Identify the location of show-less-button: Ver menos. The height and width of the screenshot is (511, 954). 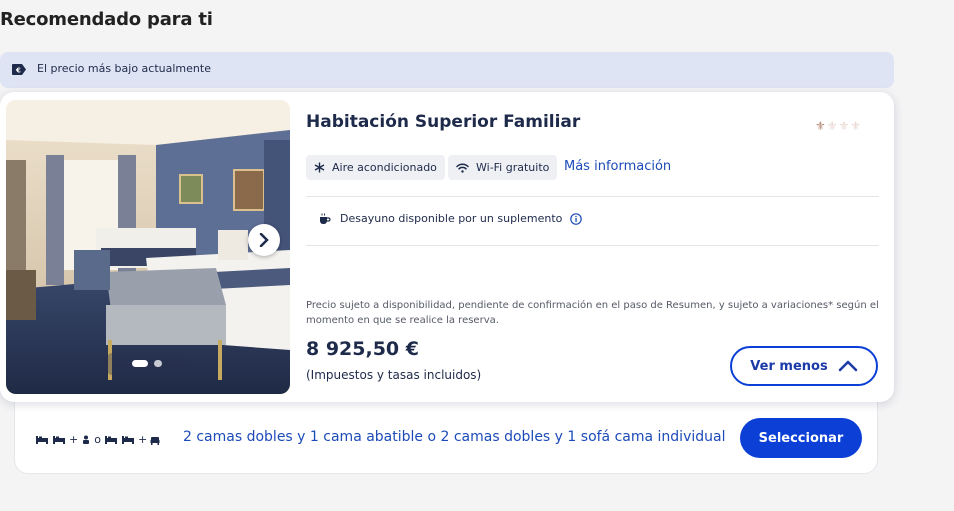
(804, 366).